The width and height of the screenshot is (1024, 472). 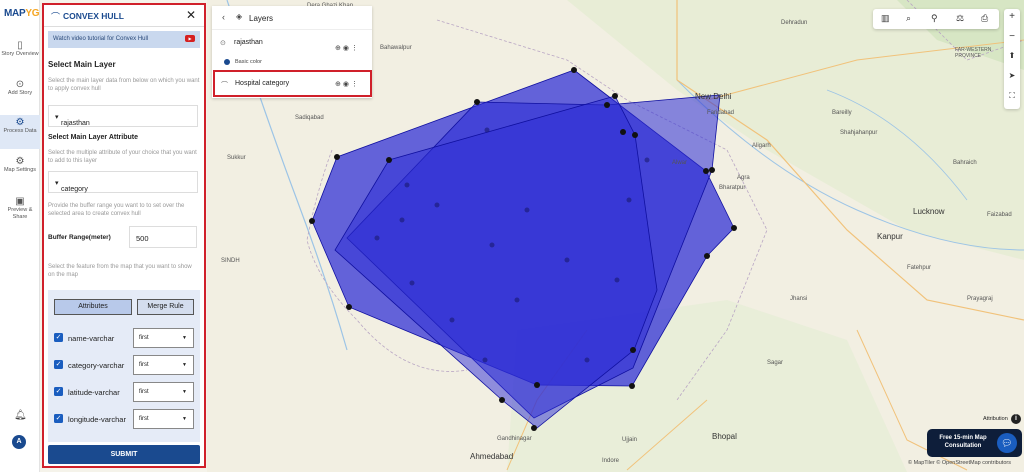 What do you see at coordinates (1007, 443) in the screenshot?
I see `chat-icon: 💬︎` at bounding box center [1007, 443].